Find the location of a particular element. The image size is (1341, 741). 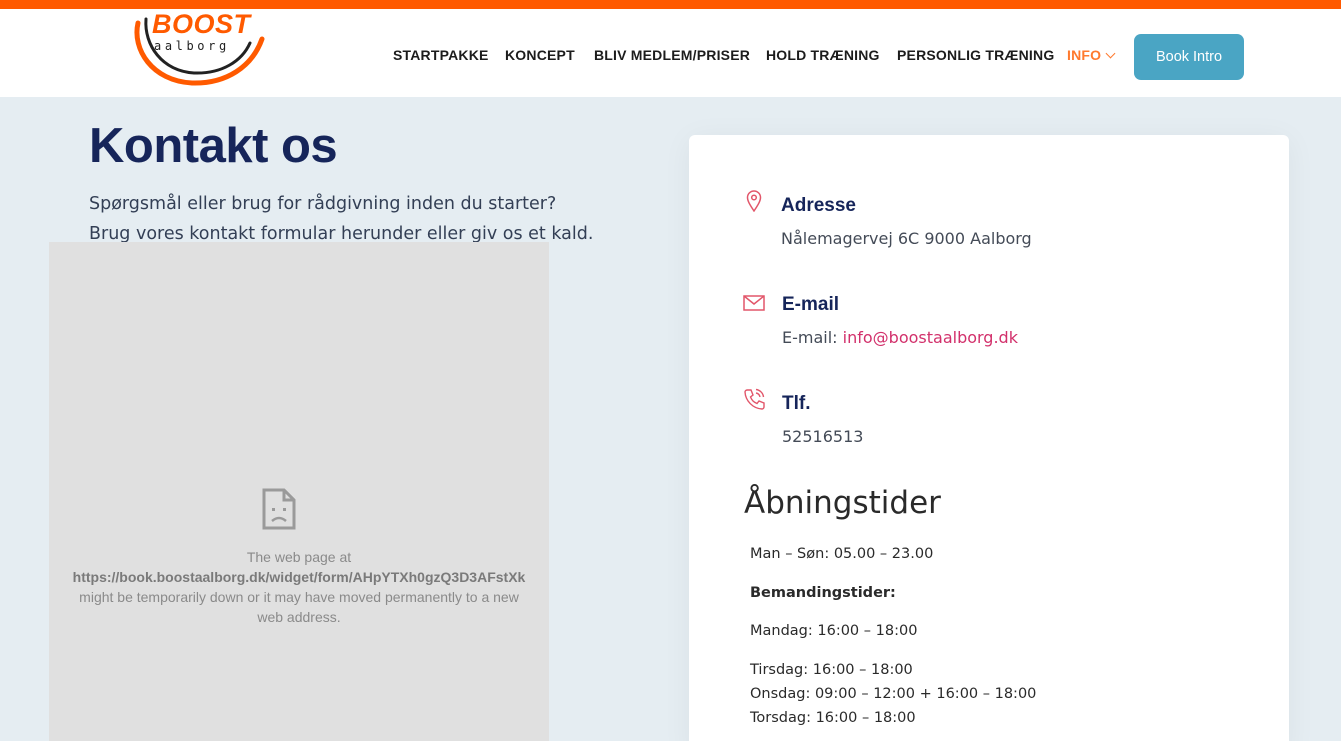

book-intro-button: Book Intro is located at coordinates (1189, 57).